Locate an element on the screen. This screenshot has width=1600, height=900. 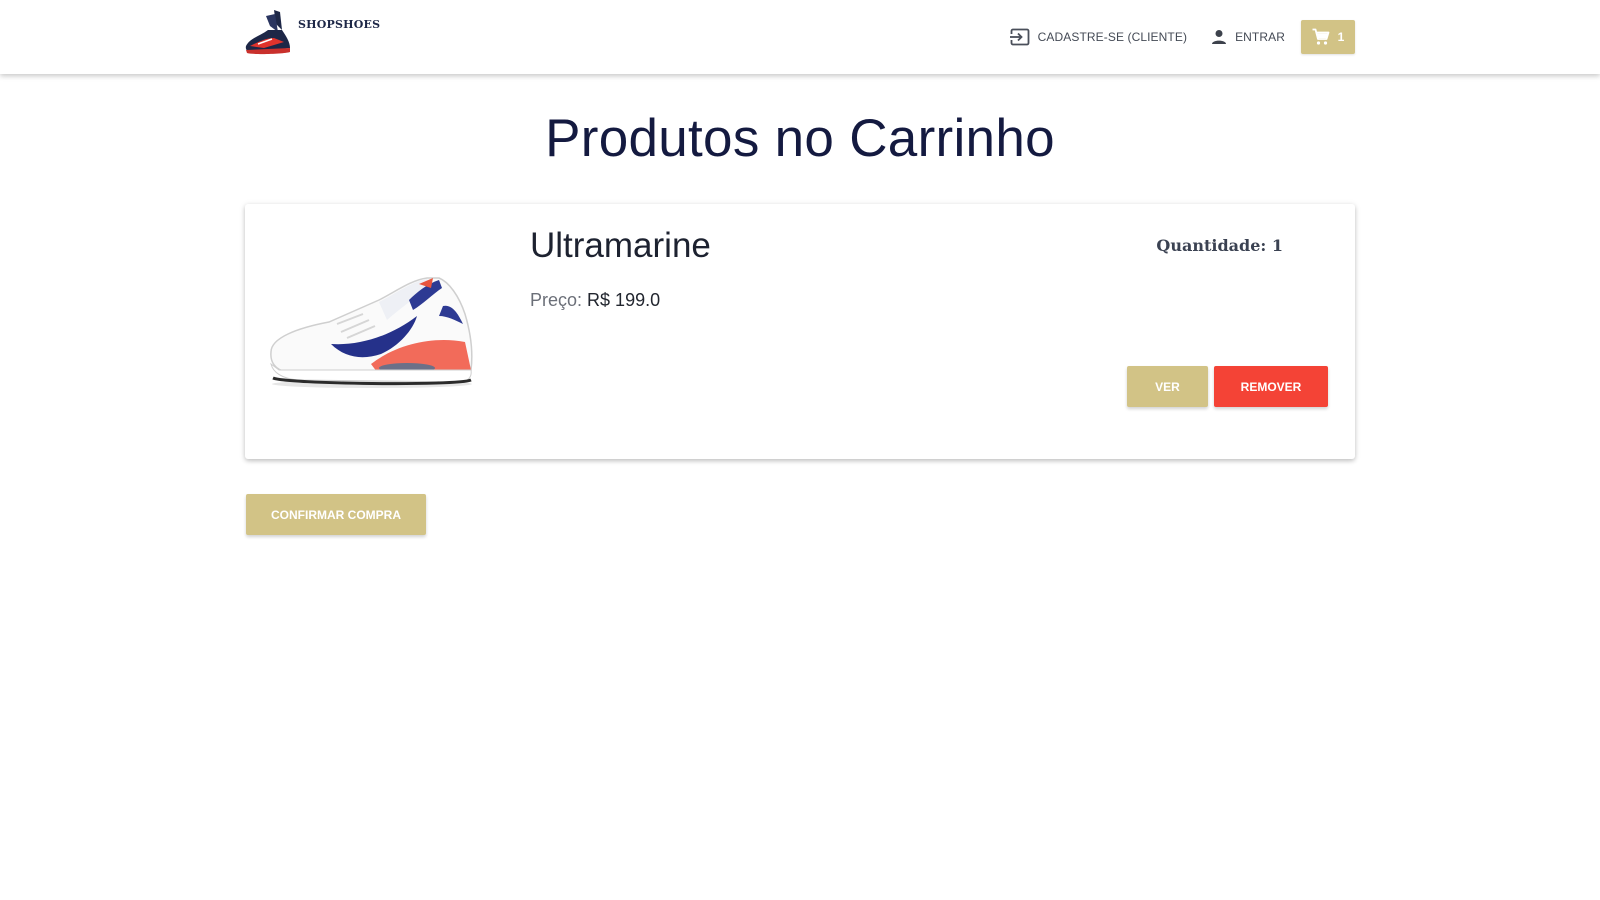
confirm-purchase-button: CONFIRMAR COMPRA is located at coordinates (336, 514).